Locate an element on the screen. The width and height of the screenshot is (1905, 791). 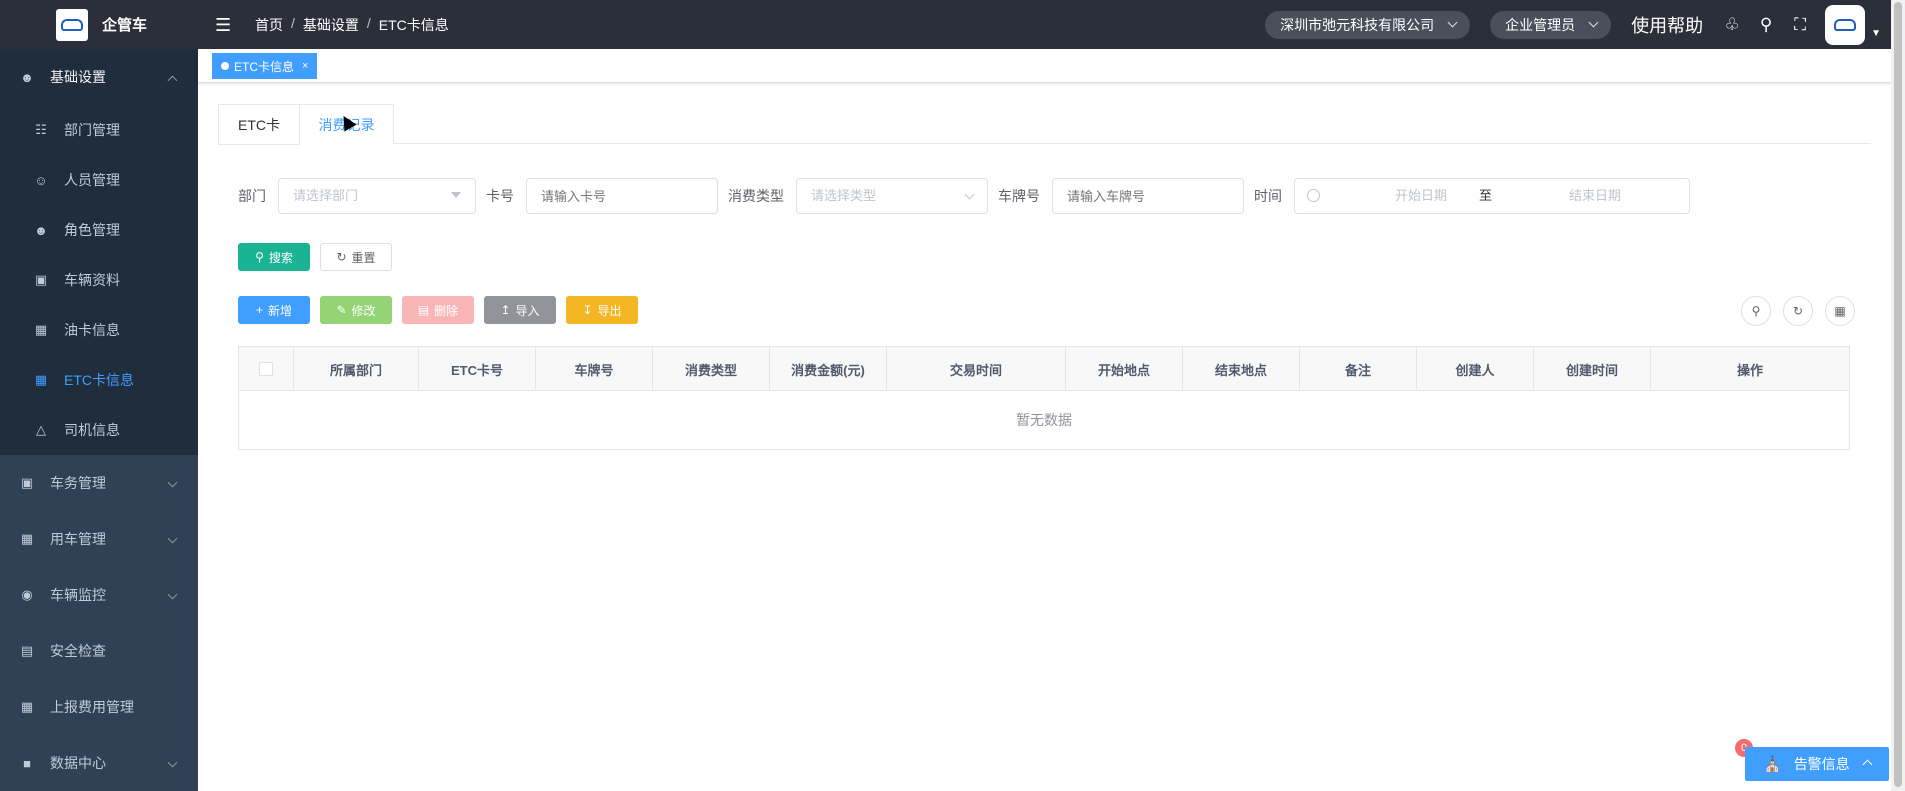
plus-icon: + is located at coordinates (259, 310).